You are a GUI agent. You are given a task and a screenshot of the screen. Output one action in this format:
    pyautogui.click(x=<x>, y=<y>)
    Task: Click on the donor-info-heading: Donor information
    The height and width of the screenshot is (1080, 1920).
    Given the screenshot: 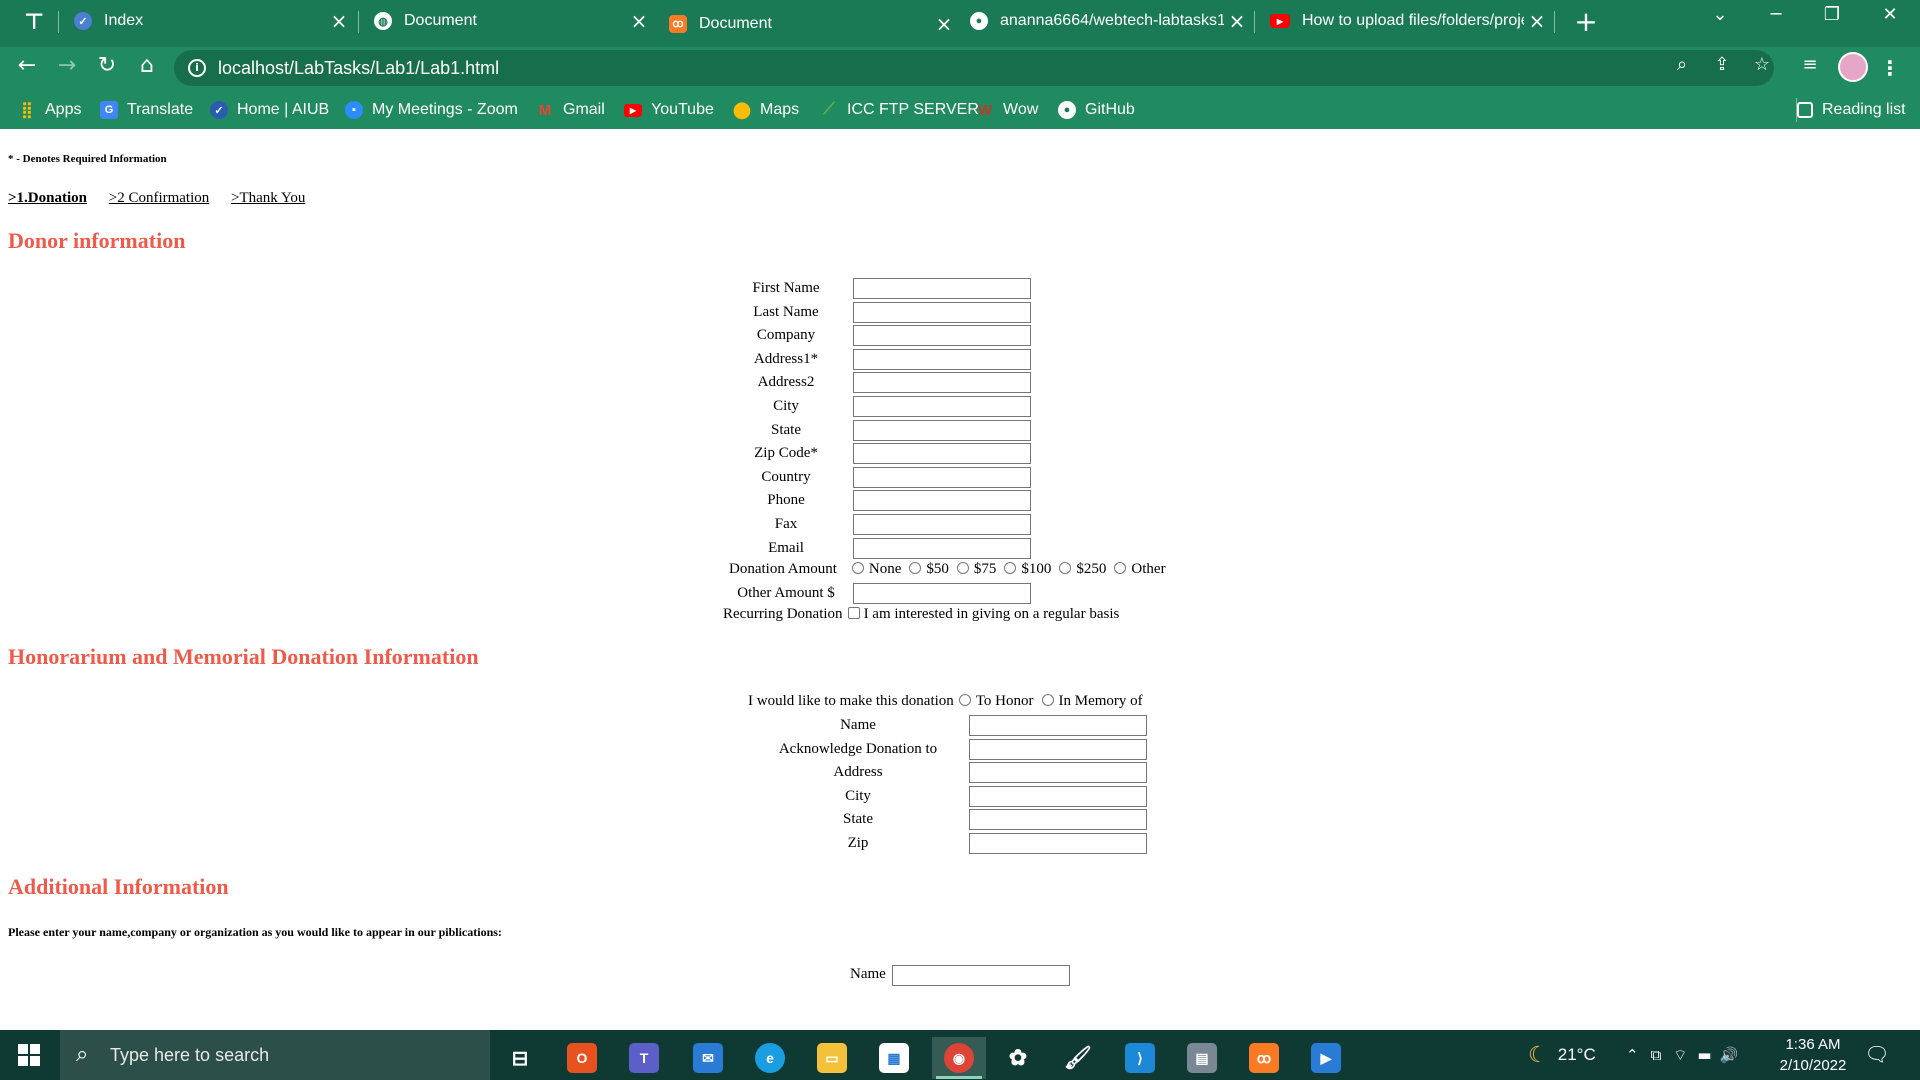 What is the action you would take?
    pyautogui.click(x=97, y=240)
    